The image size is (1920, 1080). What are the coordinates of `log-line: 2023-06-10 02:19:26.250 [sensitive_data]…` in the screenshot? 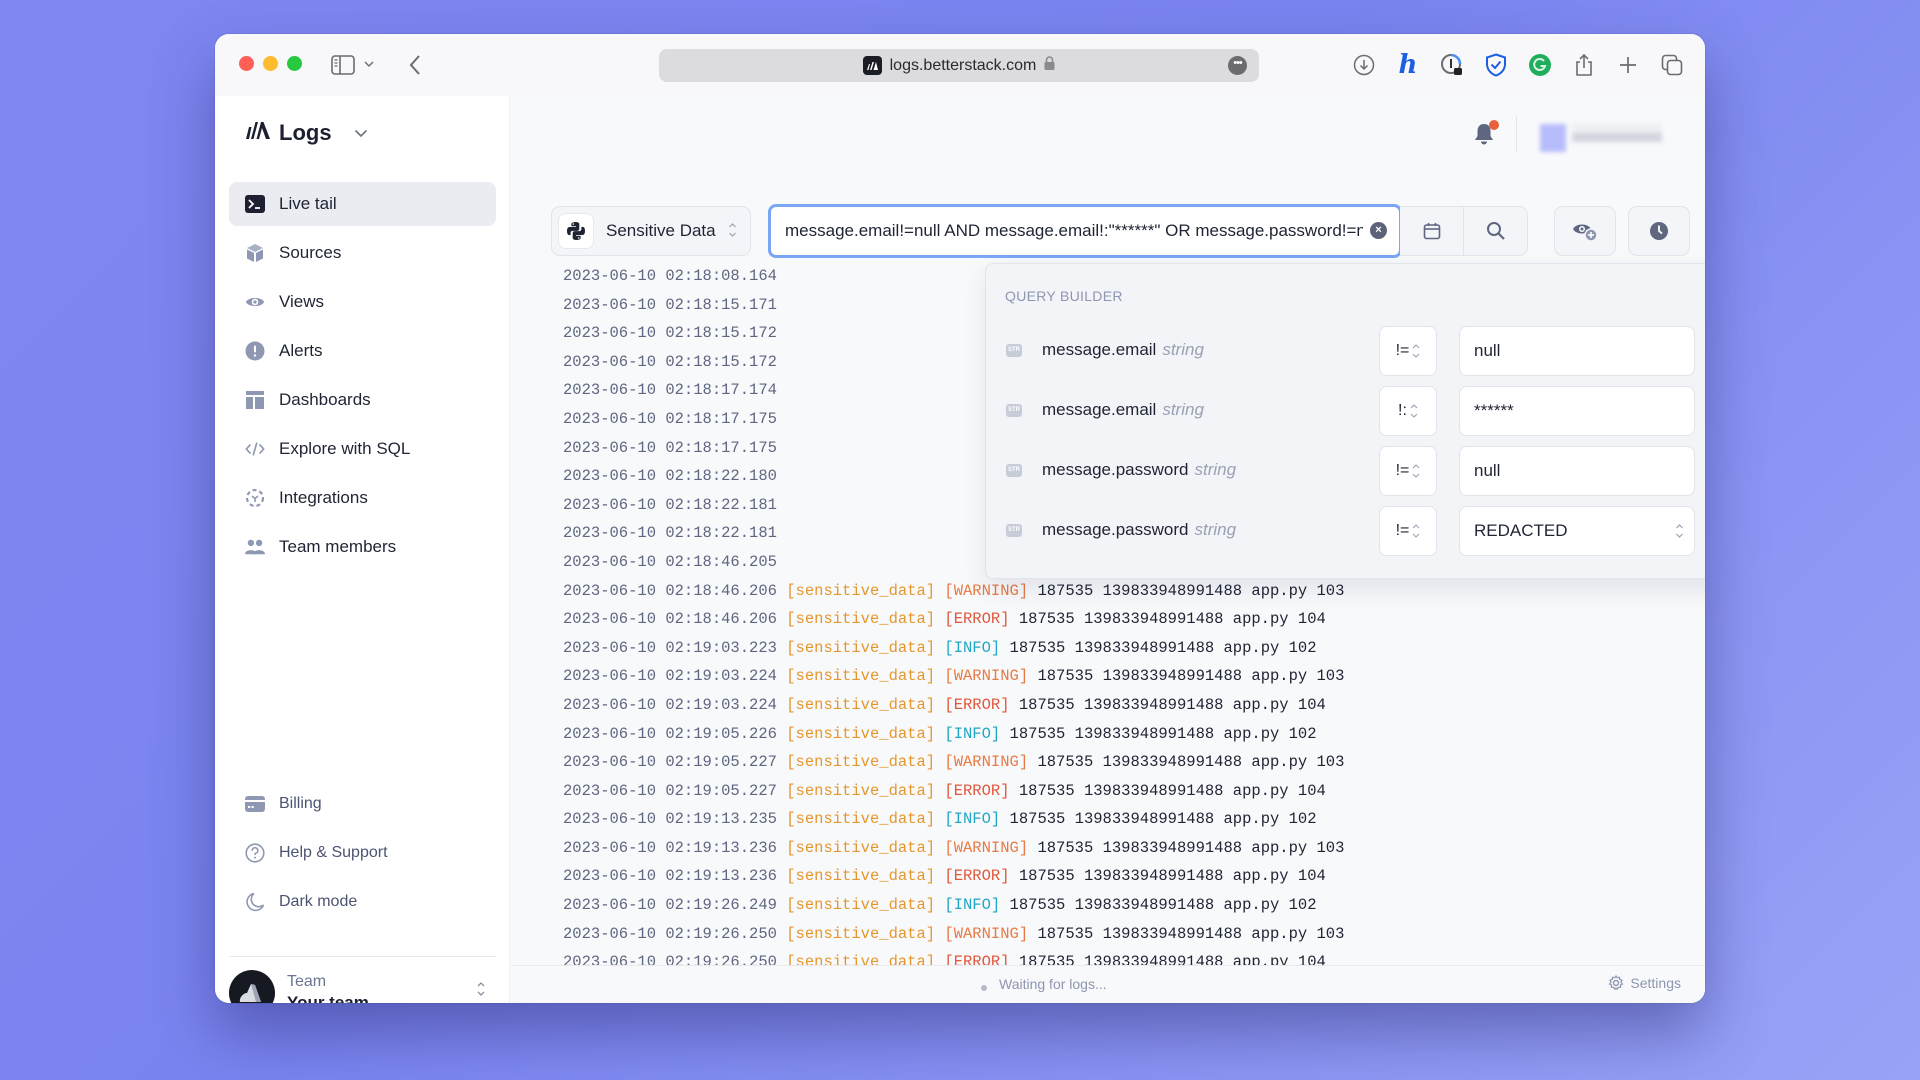 It's located at (953, 934).